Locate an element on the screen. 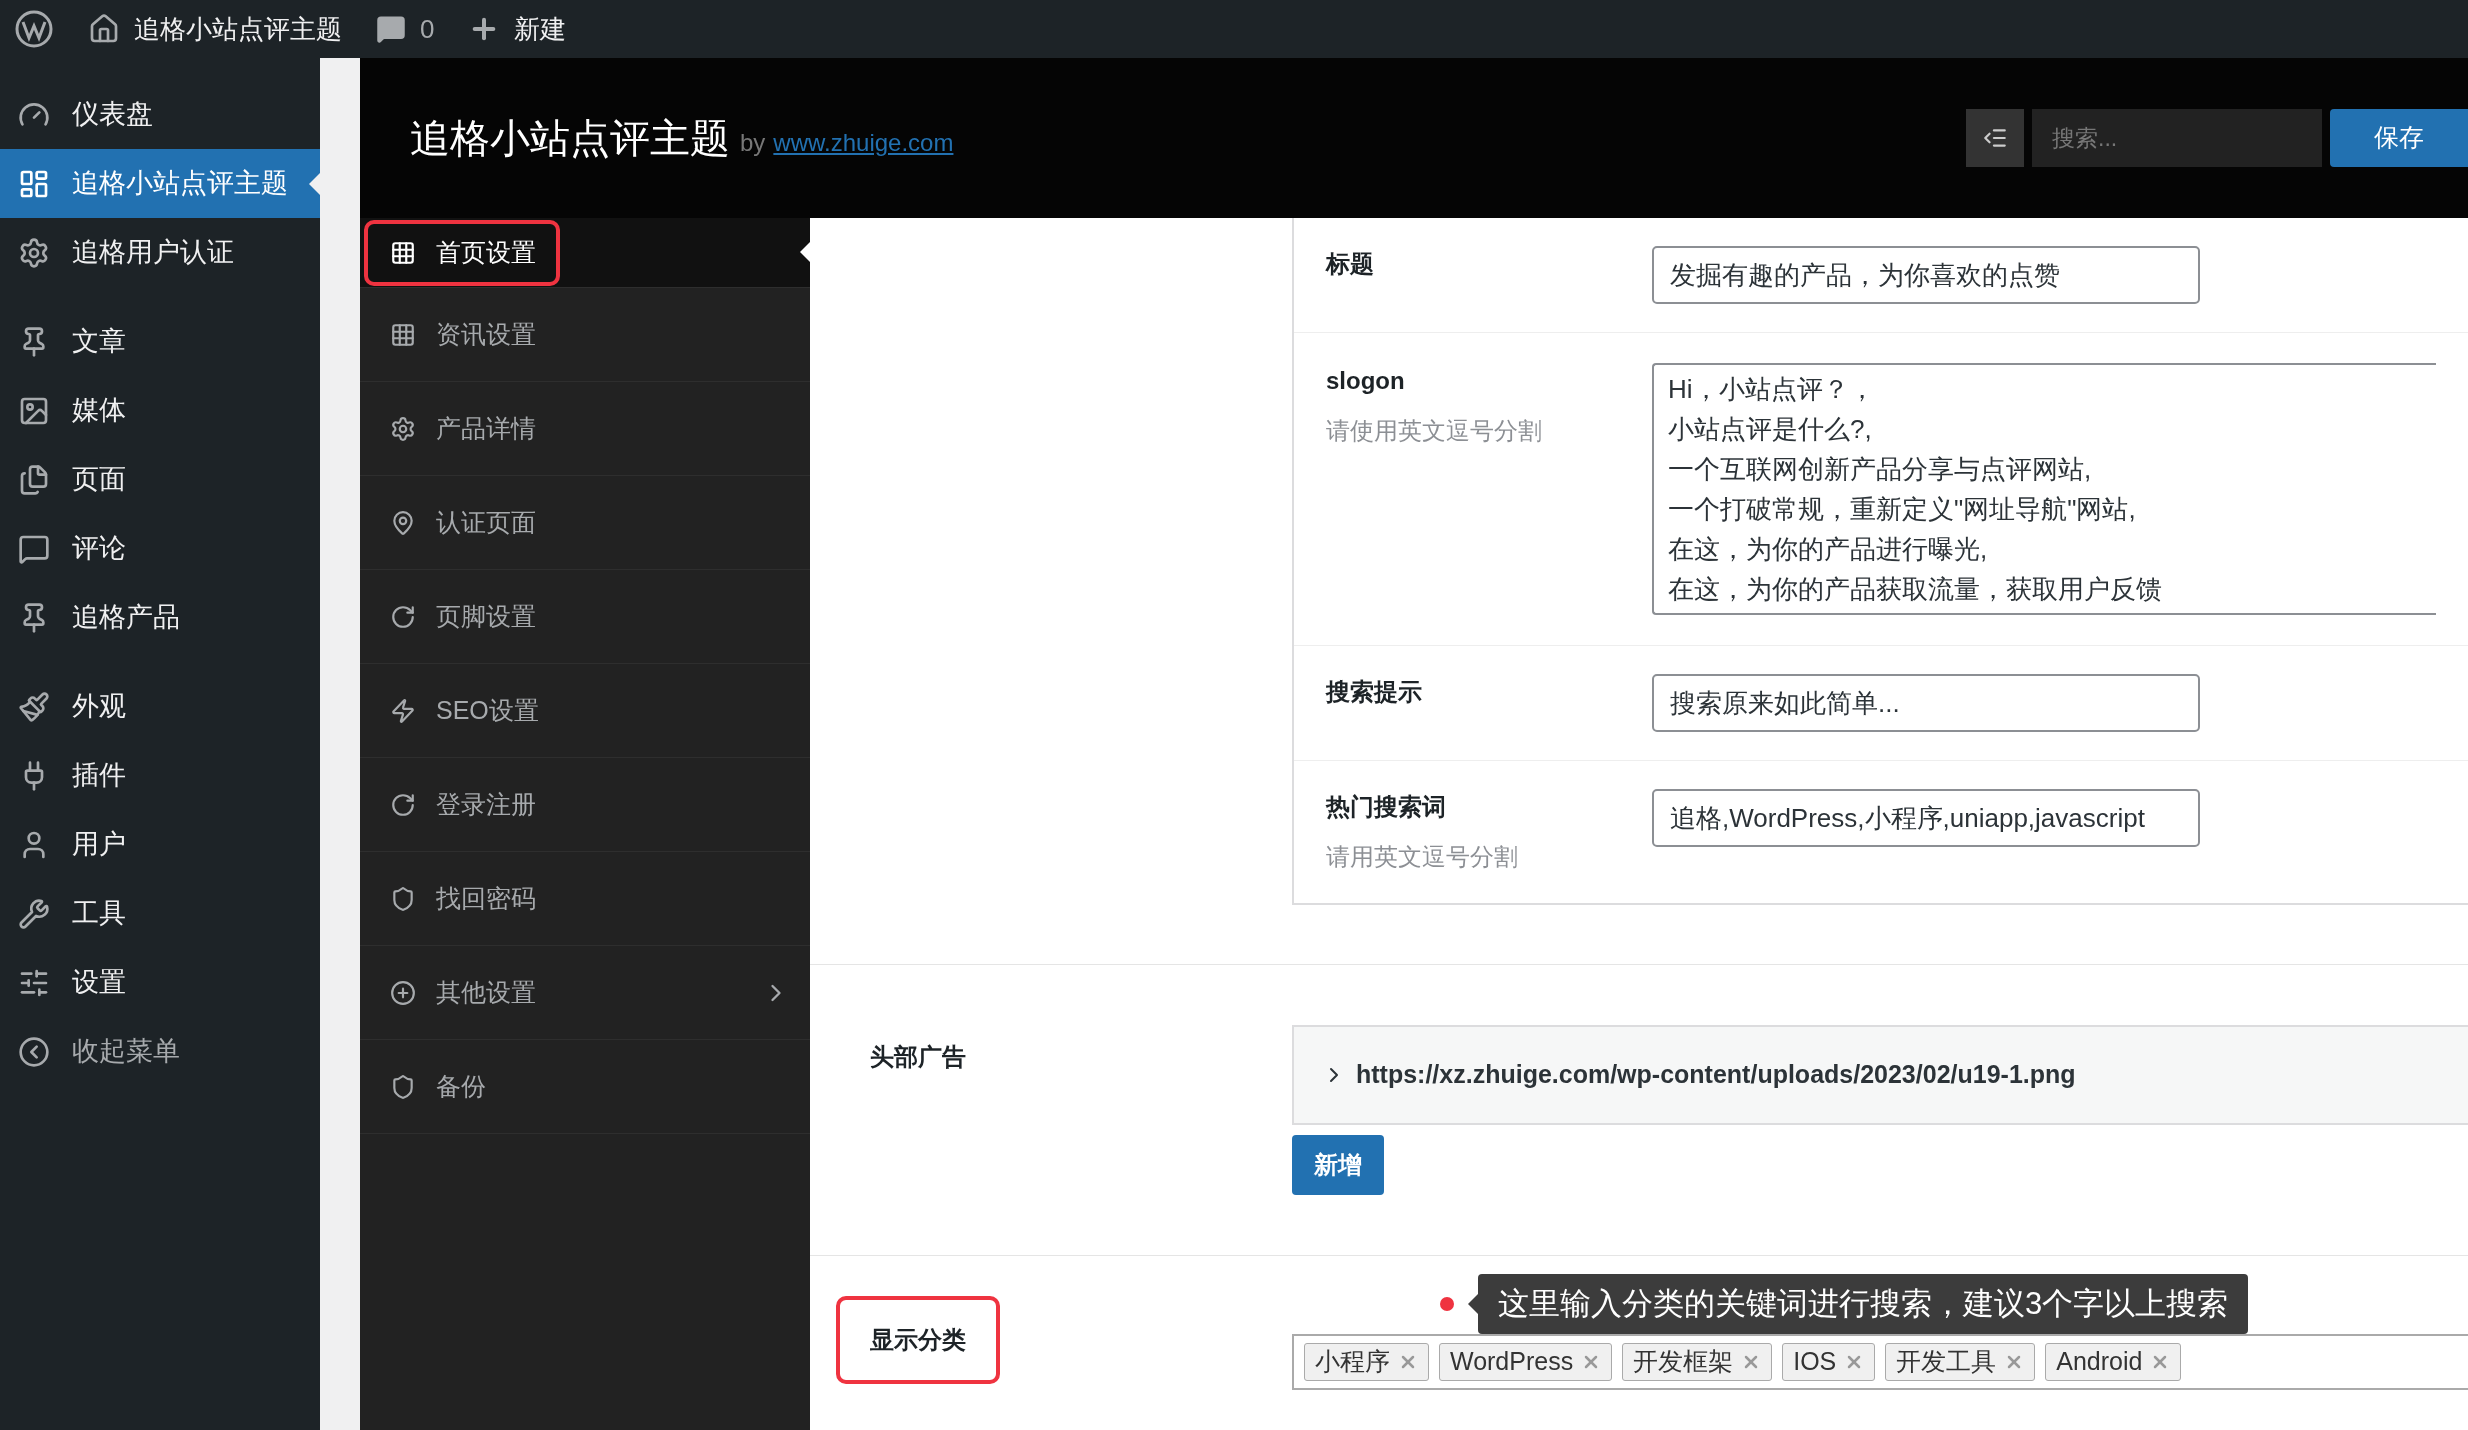 Image resolution: width=2468 pixels, height=1430 pixels. pages-icon is located at coordinates (34, 479).